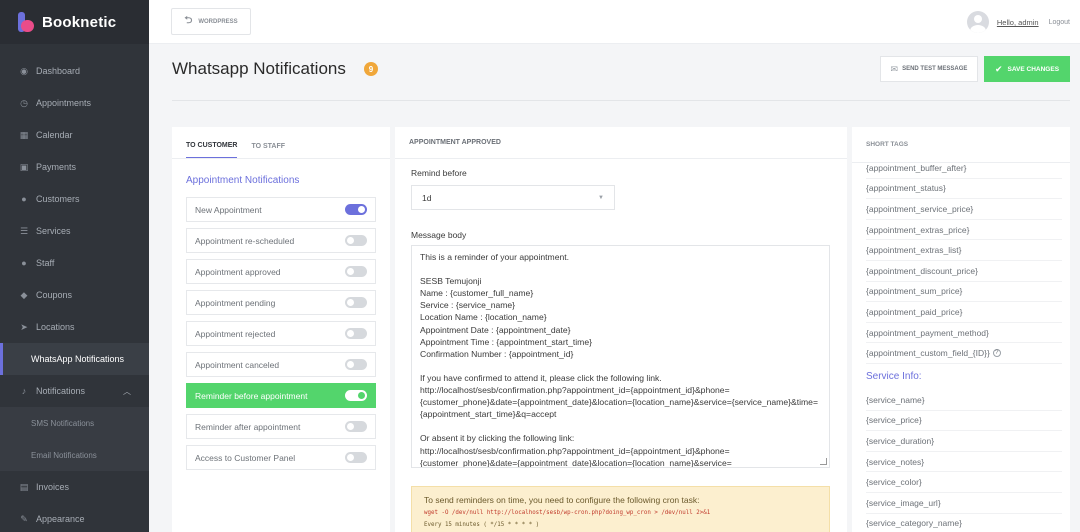 Image resolution: width=1080 pixels, height=532 pixels. What do you see at coordinates (964, 271) in the screenshot?
I see `short-tag: {appointment_discount_price}` at bounding box center [964, 271].